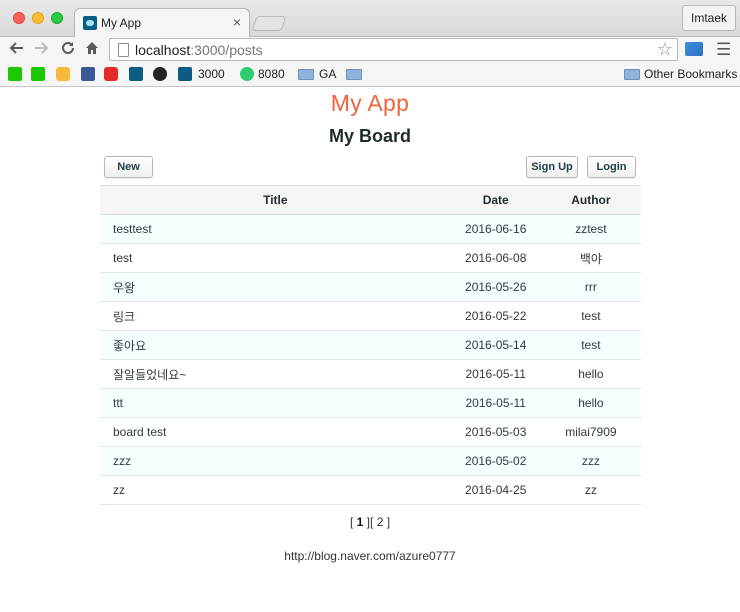  Describe the element at coordinates (495, 490) in the screenshot. I see `post-date: 2016-04-25` at that location.